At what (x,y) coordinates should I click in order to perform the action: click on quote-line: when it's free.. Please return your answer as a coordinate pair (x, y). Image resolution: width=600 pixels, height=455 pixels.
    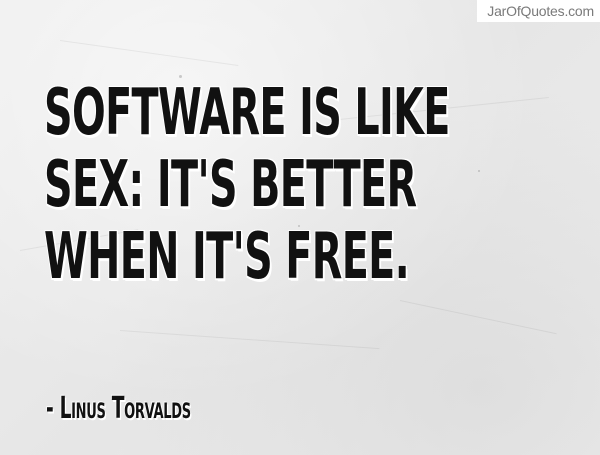
    Looking at the image, I should click on (227, 257).